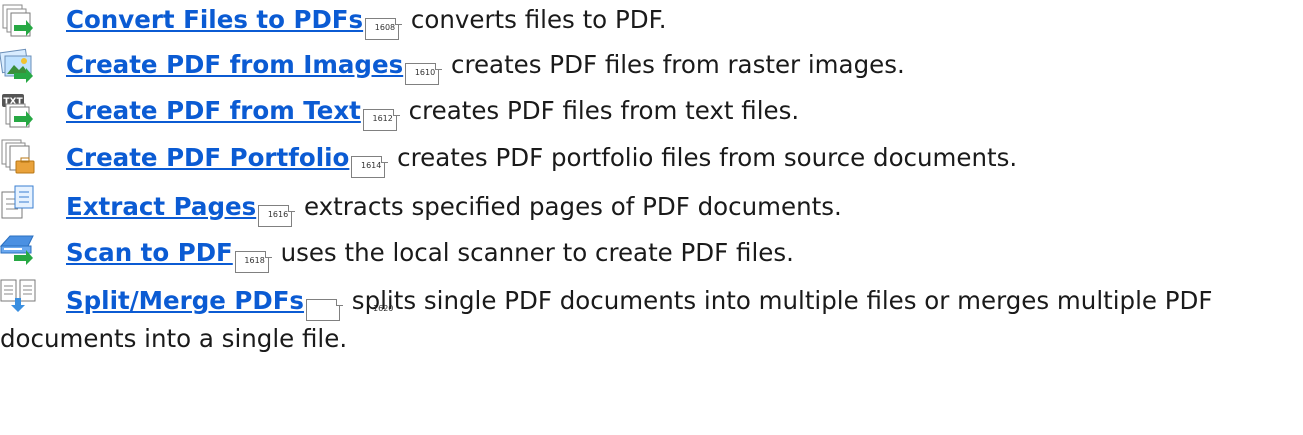 The width and height of the screenshot is (1303, 435). Describe the element at coordinates (149, 252) in the screenshot. I see `scan-to-pdf-link: Scan to PDF` at that location.